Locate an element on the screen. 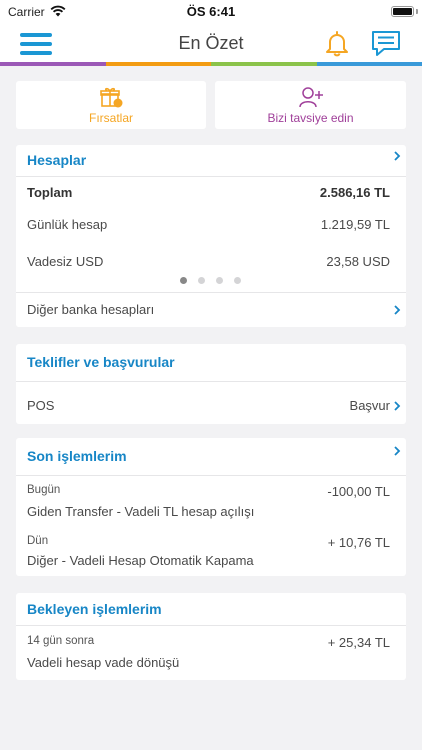 Image resolution: width=422 pixels, height=750 pixels. add-person-icon is located at coordinates (310, 97).